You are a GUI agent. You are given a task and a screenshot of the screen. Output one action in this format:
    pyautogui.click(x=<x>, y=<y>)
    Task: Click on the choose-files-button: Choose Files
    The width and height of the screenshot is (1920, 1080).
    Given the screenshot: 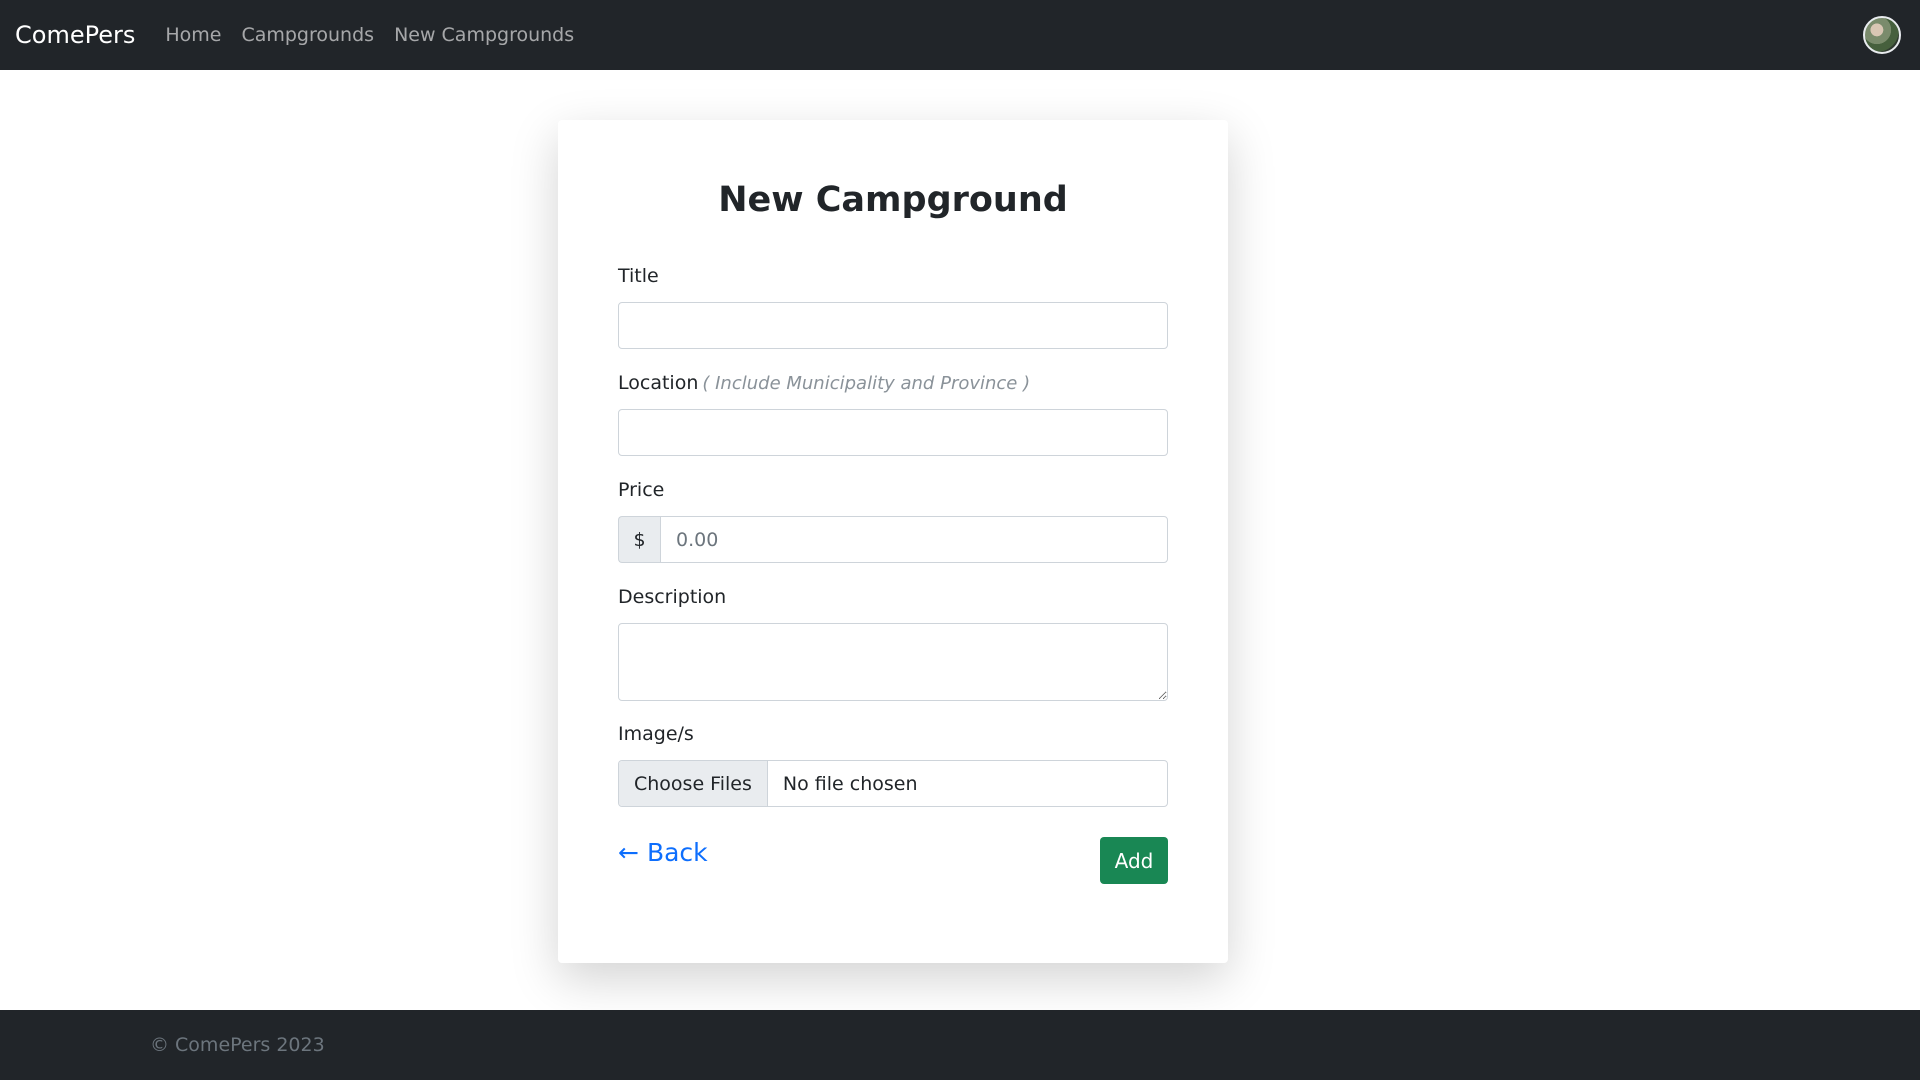 What is the action you would take?
    pyautogui.click(x=693, y=783)
    